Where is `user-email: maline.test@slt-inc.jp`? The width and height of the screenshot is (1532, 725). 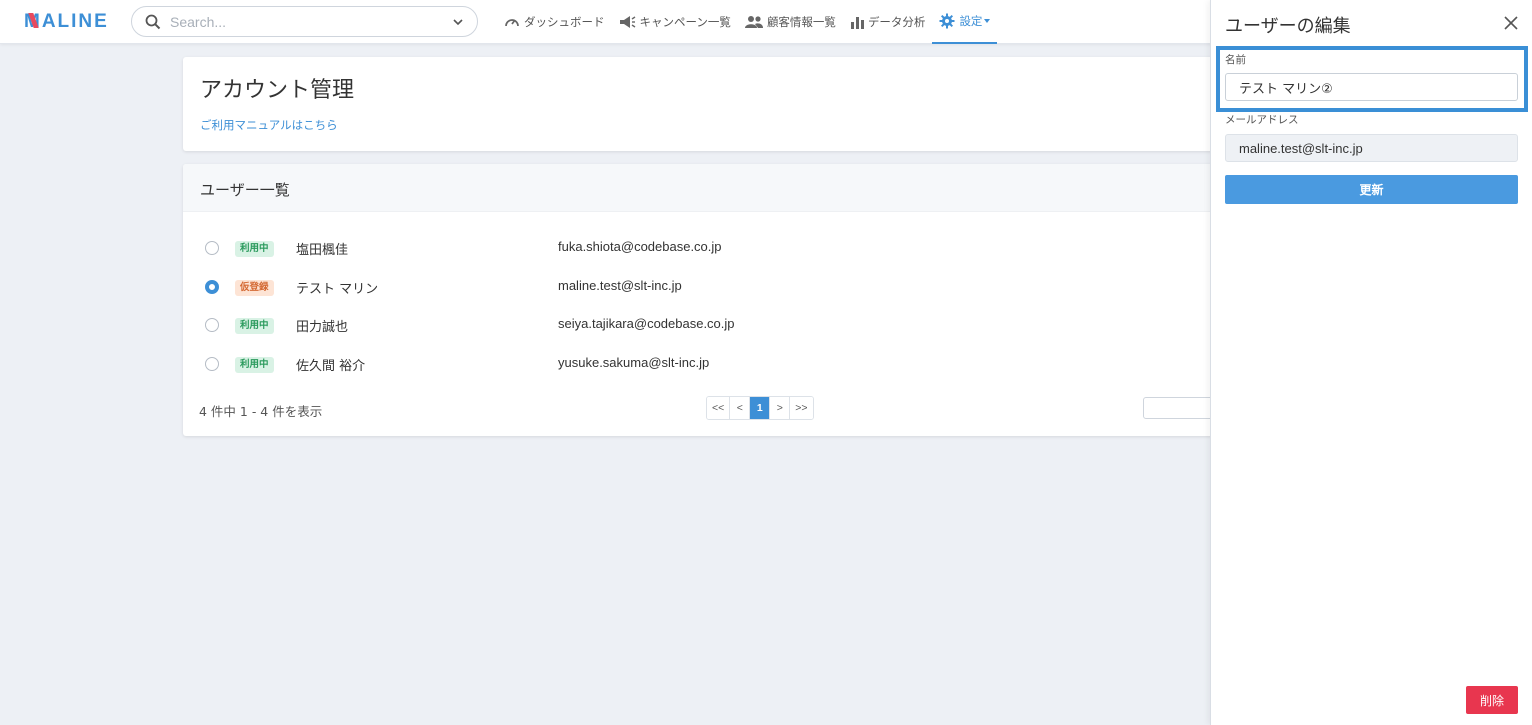
user-email: maline.test@slt-inc.jp is located at coordinates (620, 285).